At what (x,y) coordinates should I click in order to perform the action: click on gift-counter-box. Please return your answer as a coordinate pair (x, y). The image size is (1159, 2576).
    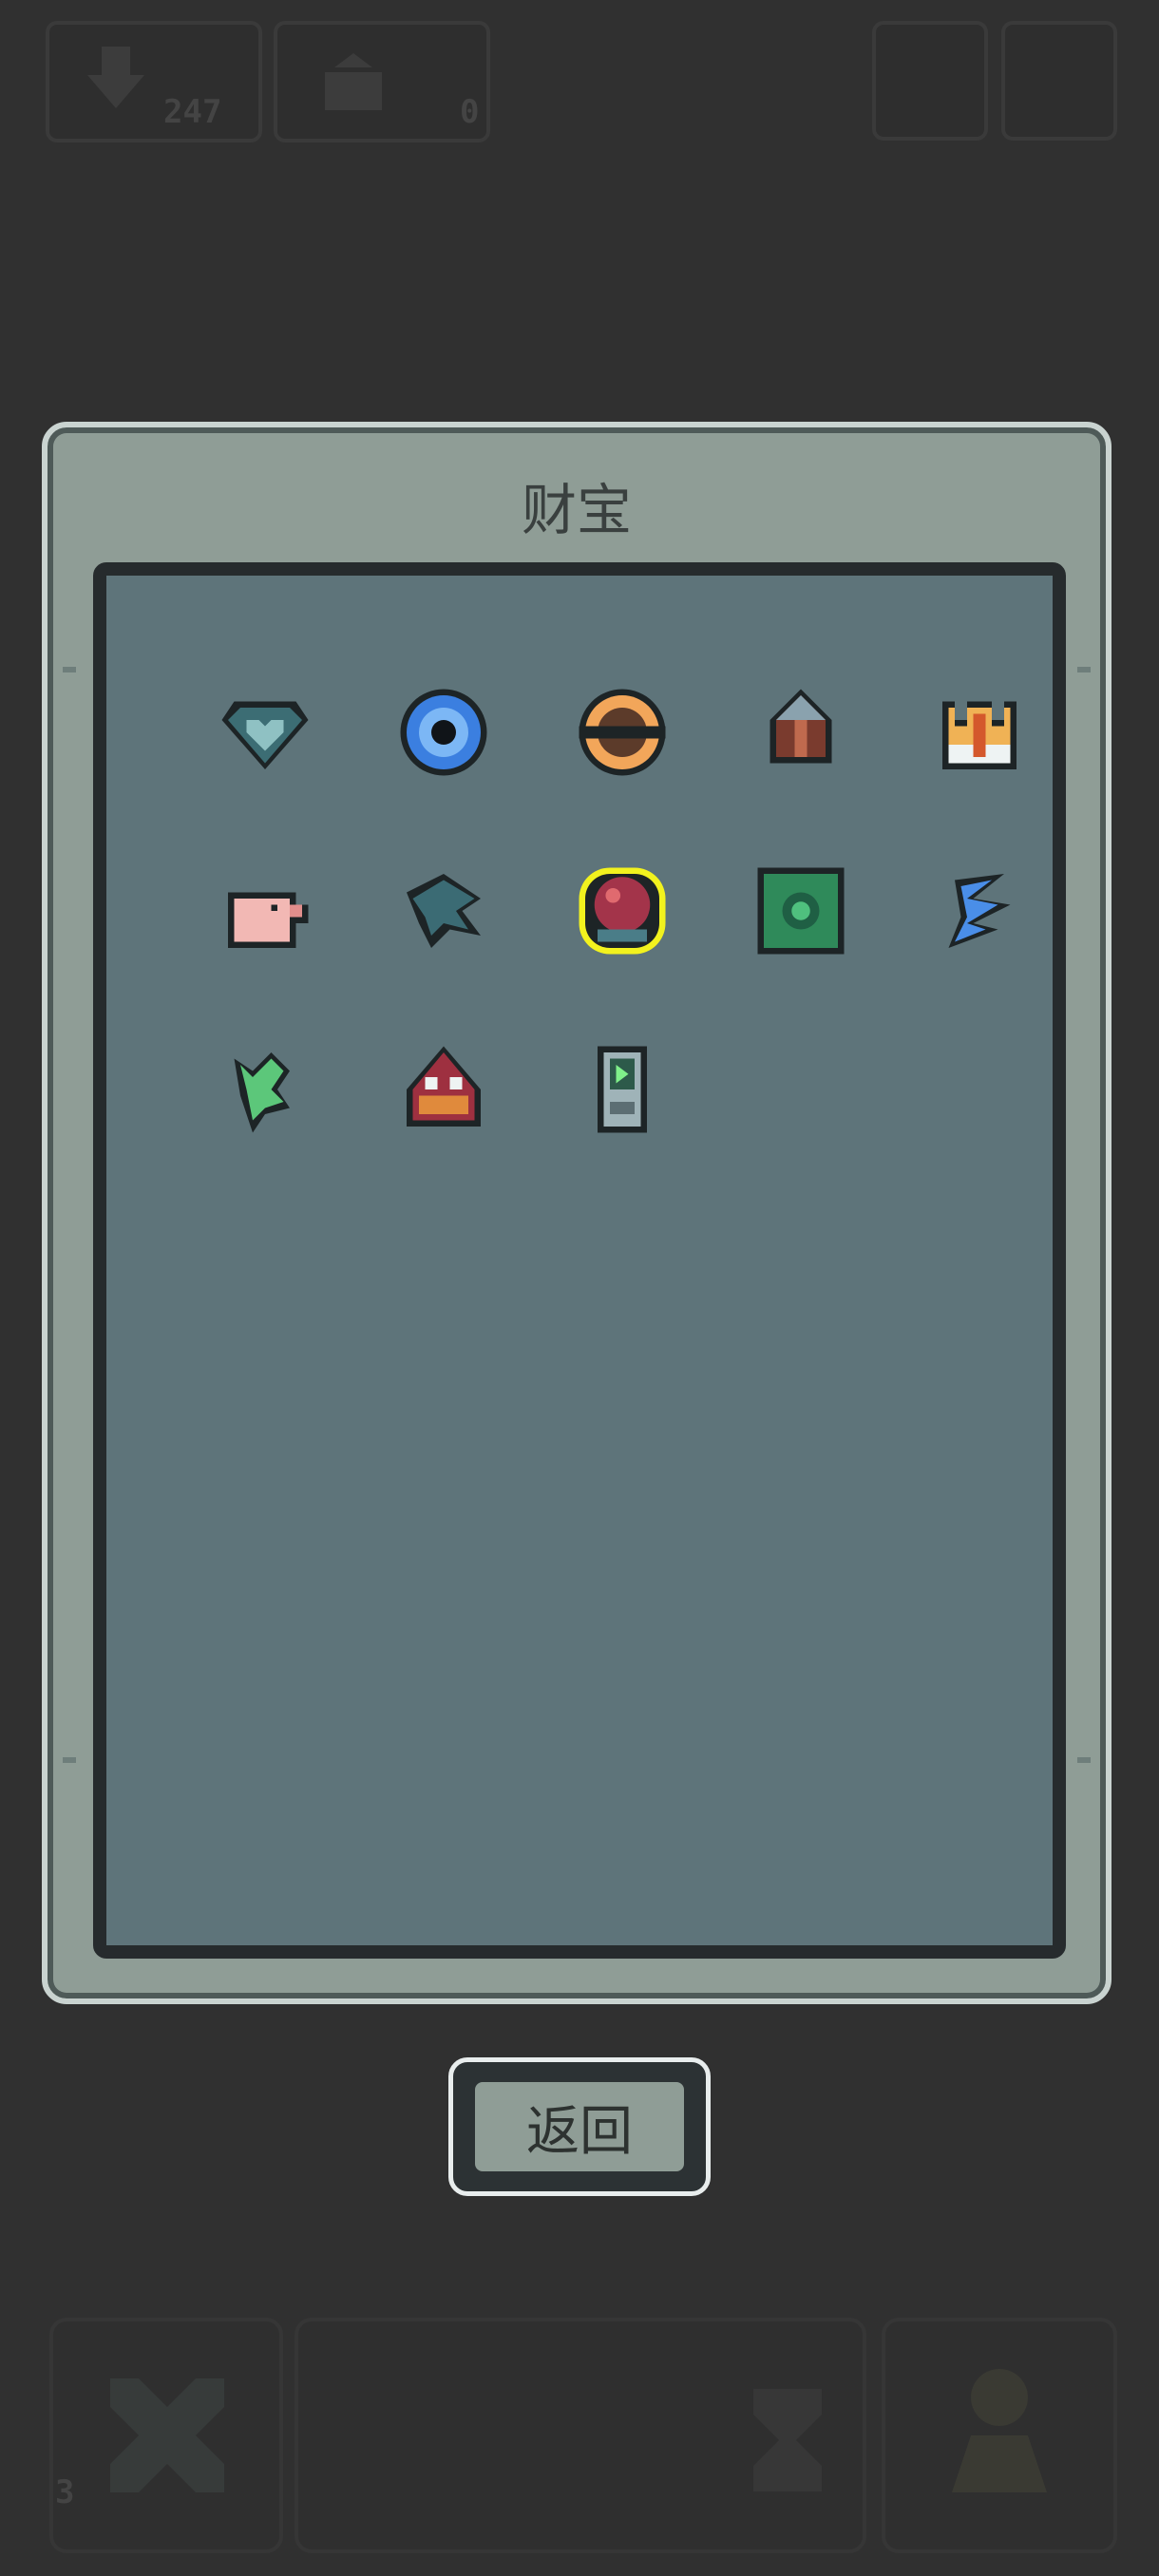
    Looking at the image, I should click on (382, 81).